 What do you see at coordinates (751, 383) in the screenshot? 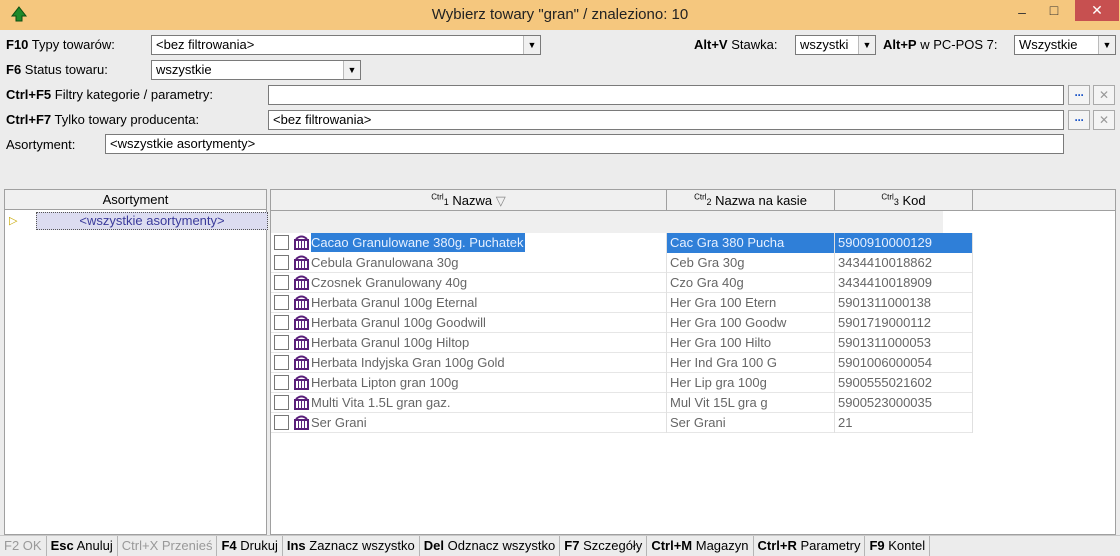
I see `pos-name-cell: Her Lip gra 100g` at bounding box center [751, 383].